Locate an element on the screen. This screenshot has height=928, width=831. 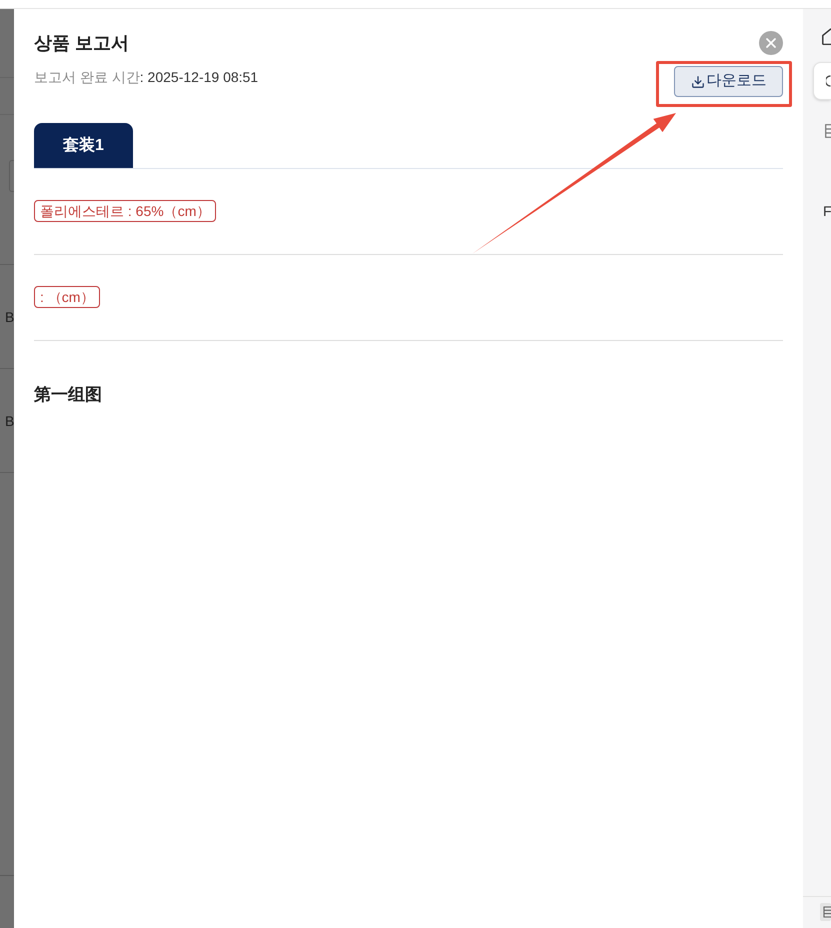
close-button is located at coordinates (771, 43).